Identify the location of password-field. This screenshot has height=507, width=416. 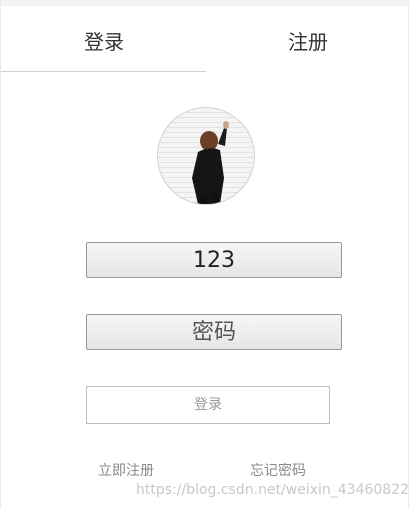
(214, 332).